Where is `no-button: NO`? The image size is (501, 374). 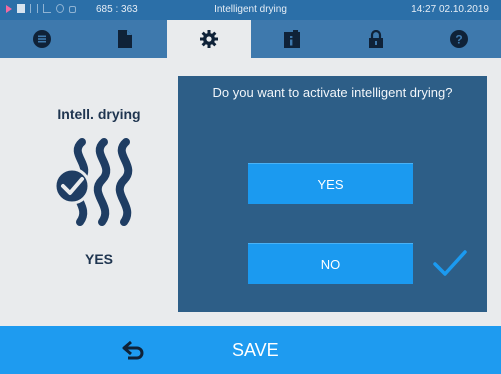 no-button: NO is located at coordinates (330, 263).